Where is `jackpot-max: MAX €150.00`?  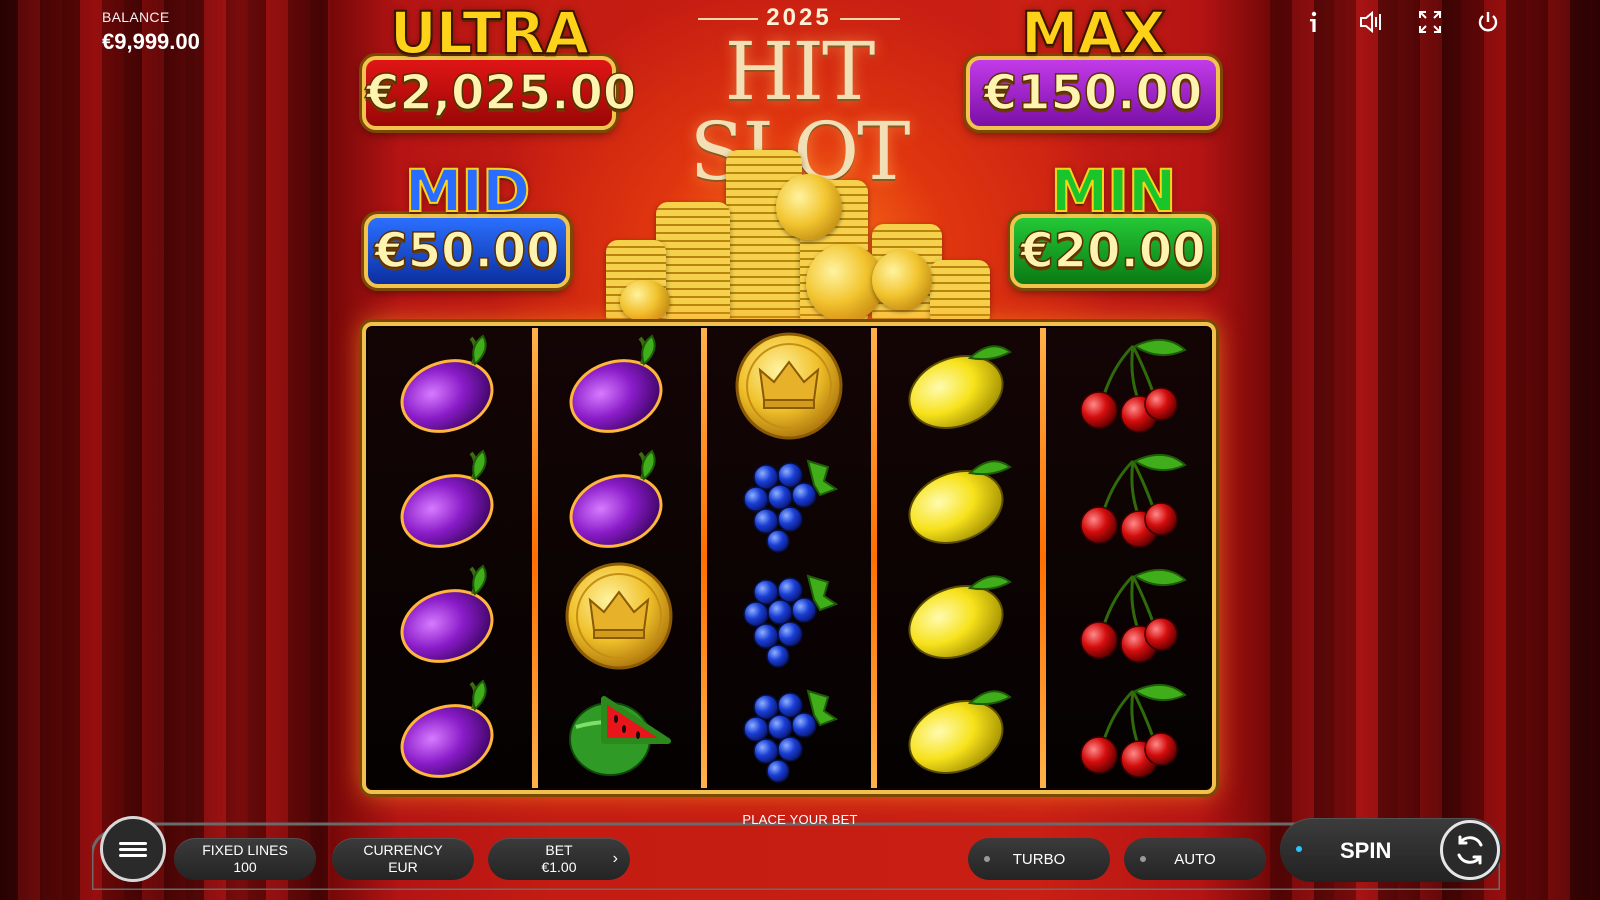 jackpot-max: MAX €150.00 is located at coordinates (1093, 65).